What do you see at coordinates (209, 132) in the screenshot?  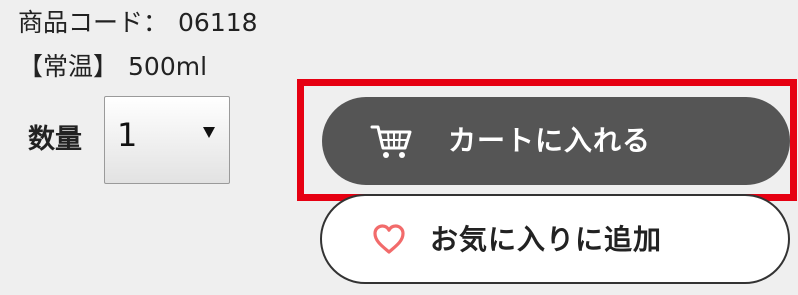 I see `dropdown-arrow-icon` at bounding box center [209, 132].